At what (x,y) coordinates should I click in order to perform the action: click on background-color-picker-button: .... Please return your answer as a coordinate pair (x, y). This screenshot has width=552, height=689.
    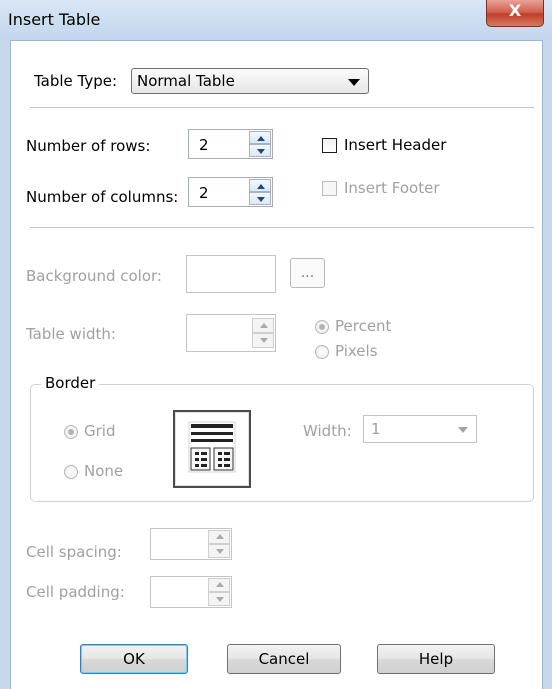
    Looking at the image, I should click on (307, 273).